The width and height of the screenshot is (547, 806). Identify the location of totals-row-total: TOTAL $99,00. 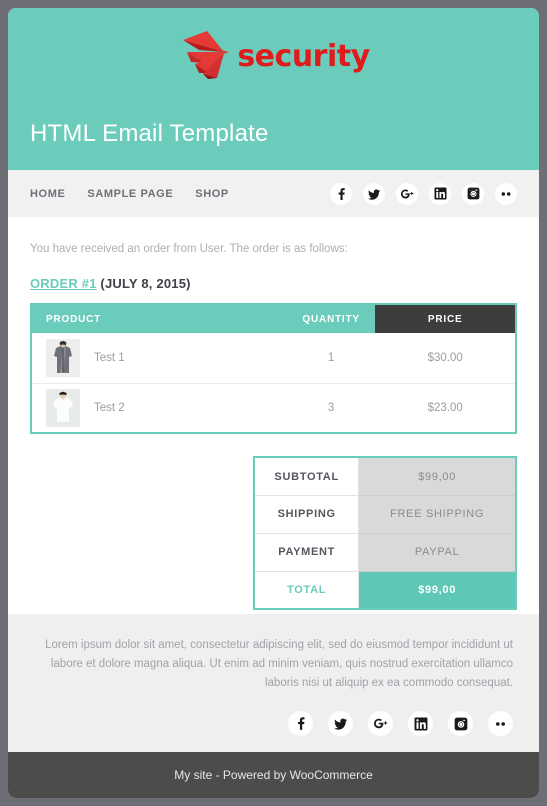
(385, 590).